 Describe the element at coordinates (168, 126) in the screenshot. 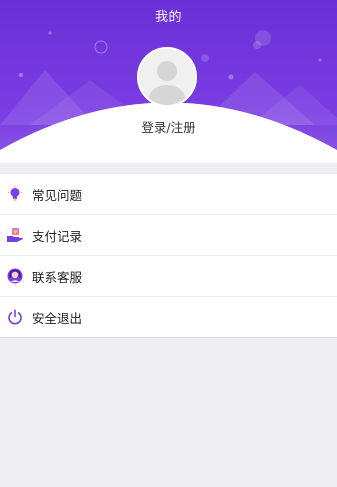

I see `login-register-link: 登录/注册` at that location.